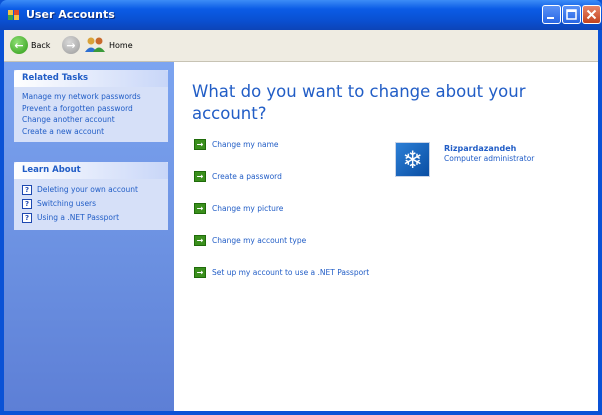  What do you see at coordinates (41, 45) in the screenshot?
I see `back-label: Back` at bounding box center [41, 45].